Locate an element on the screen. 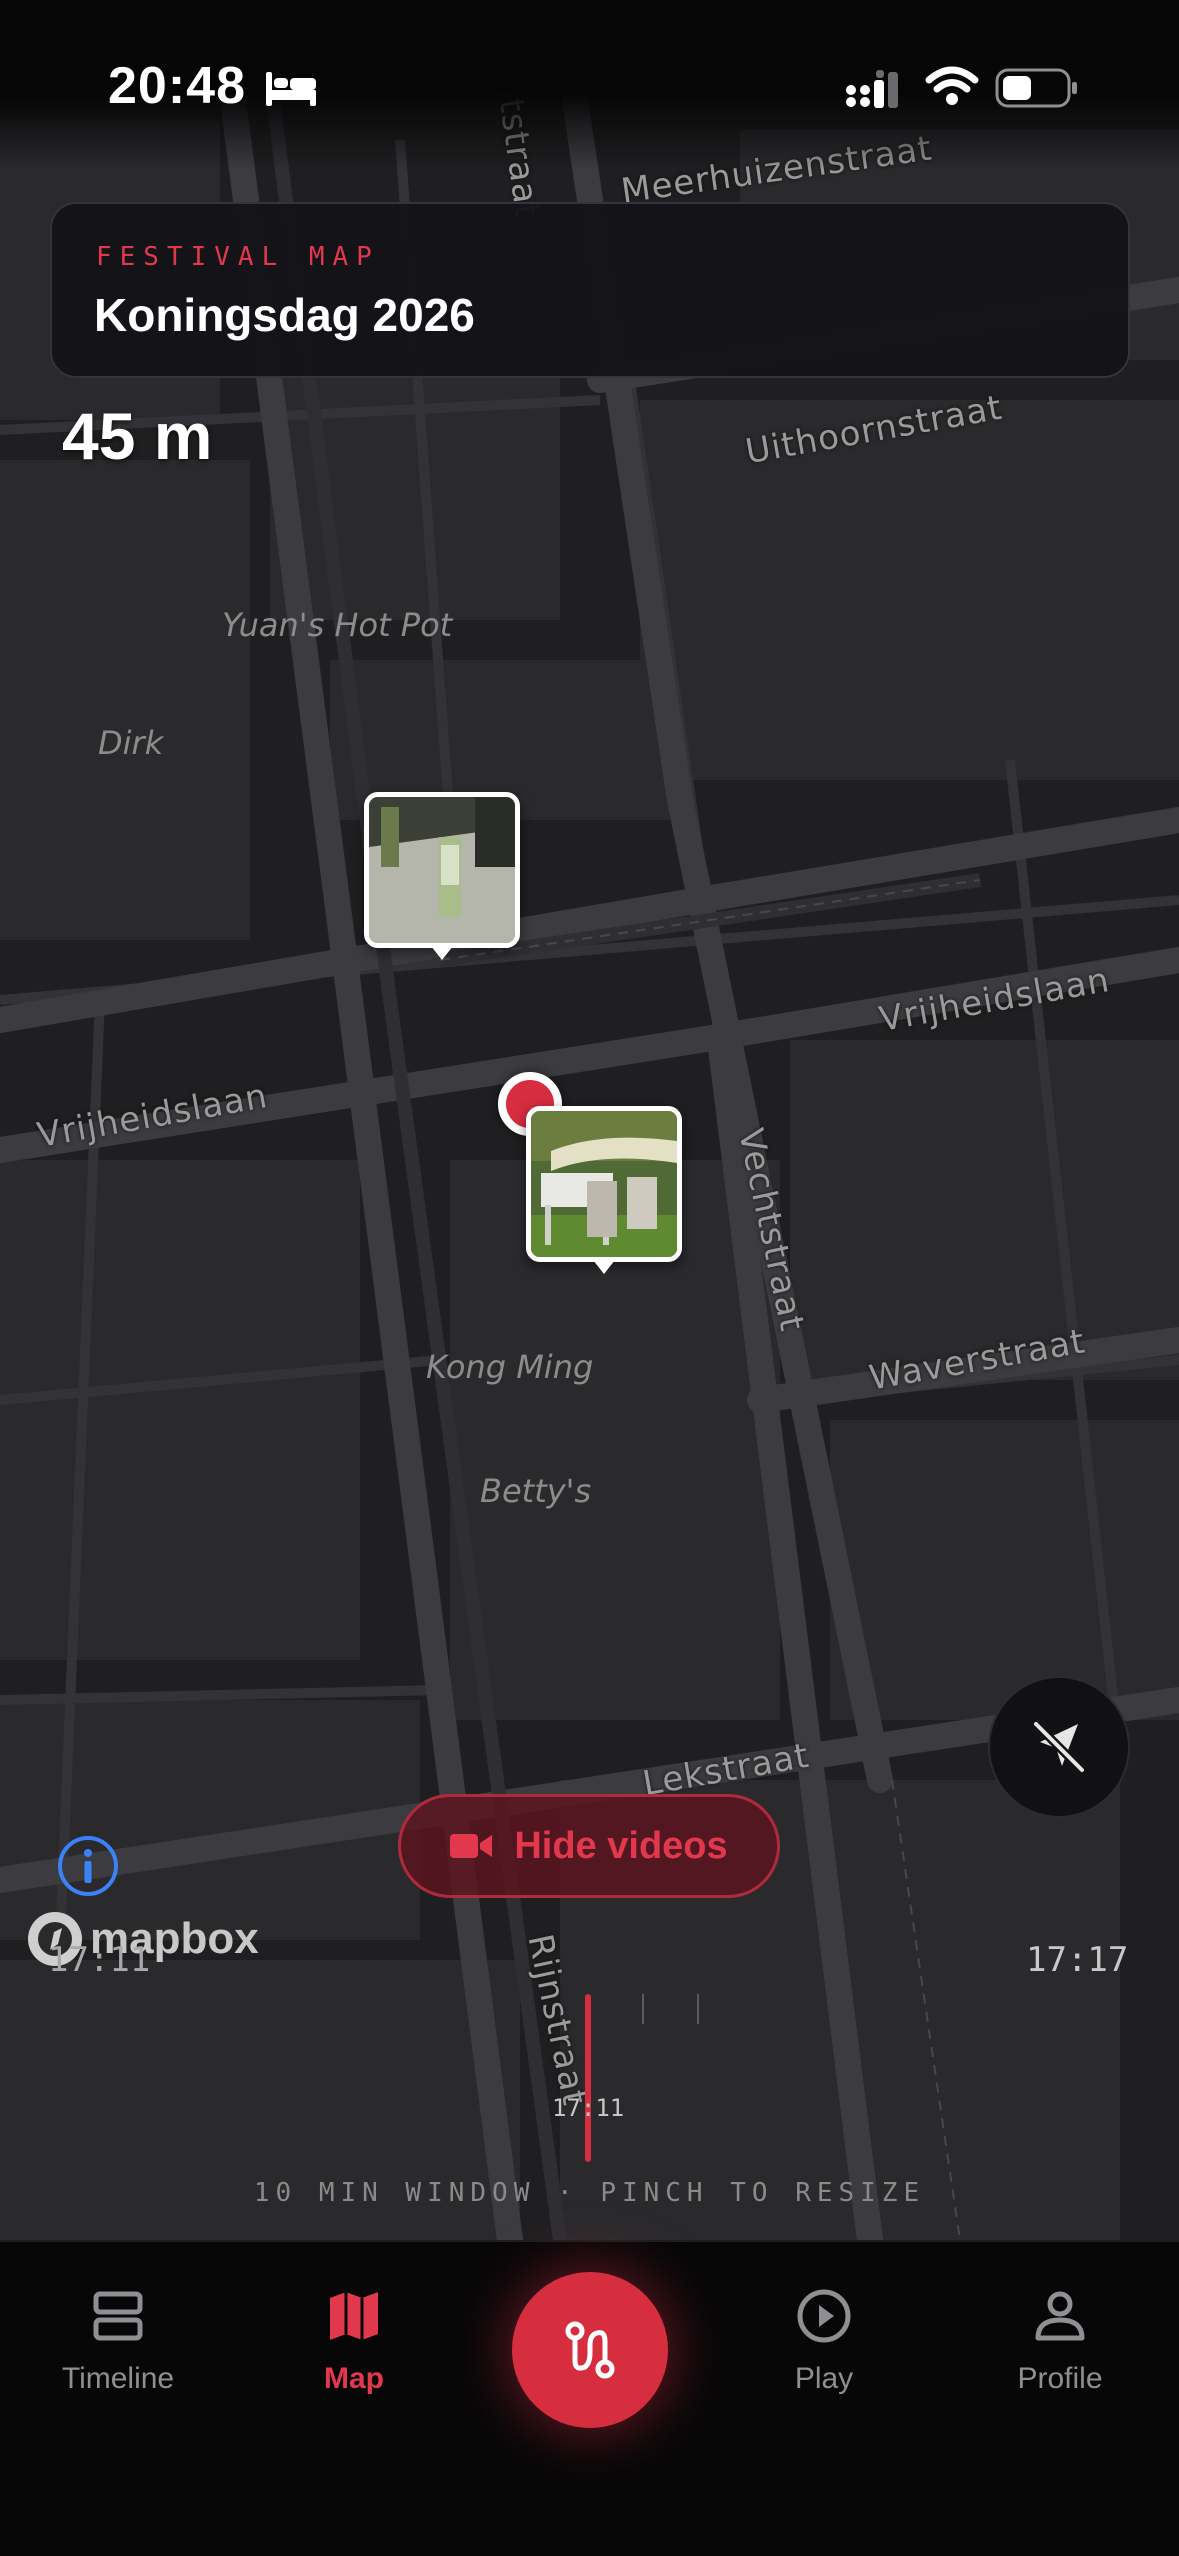  timeline-end-time: 17:17 is located at coordinates (1077, 1960).